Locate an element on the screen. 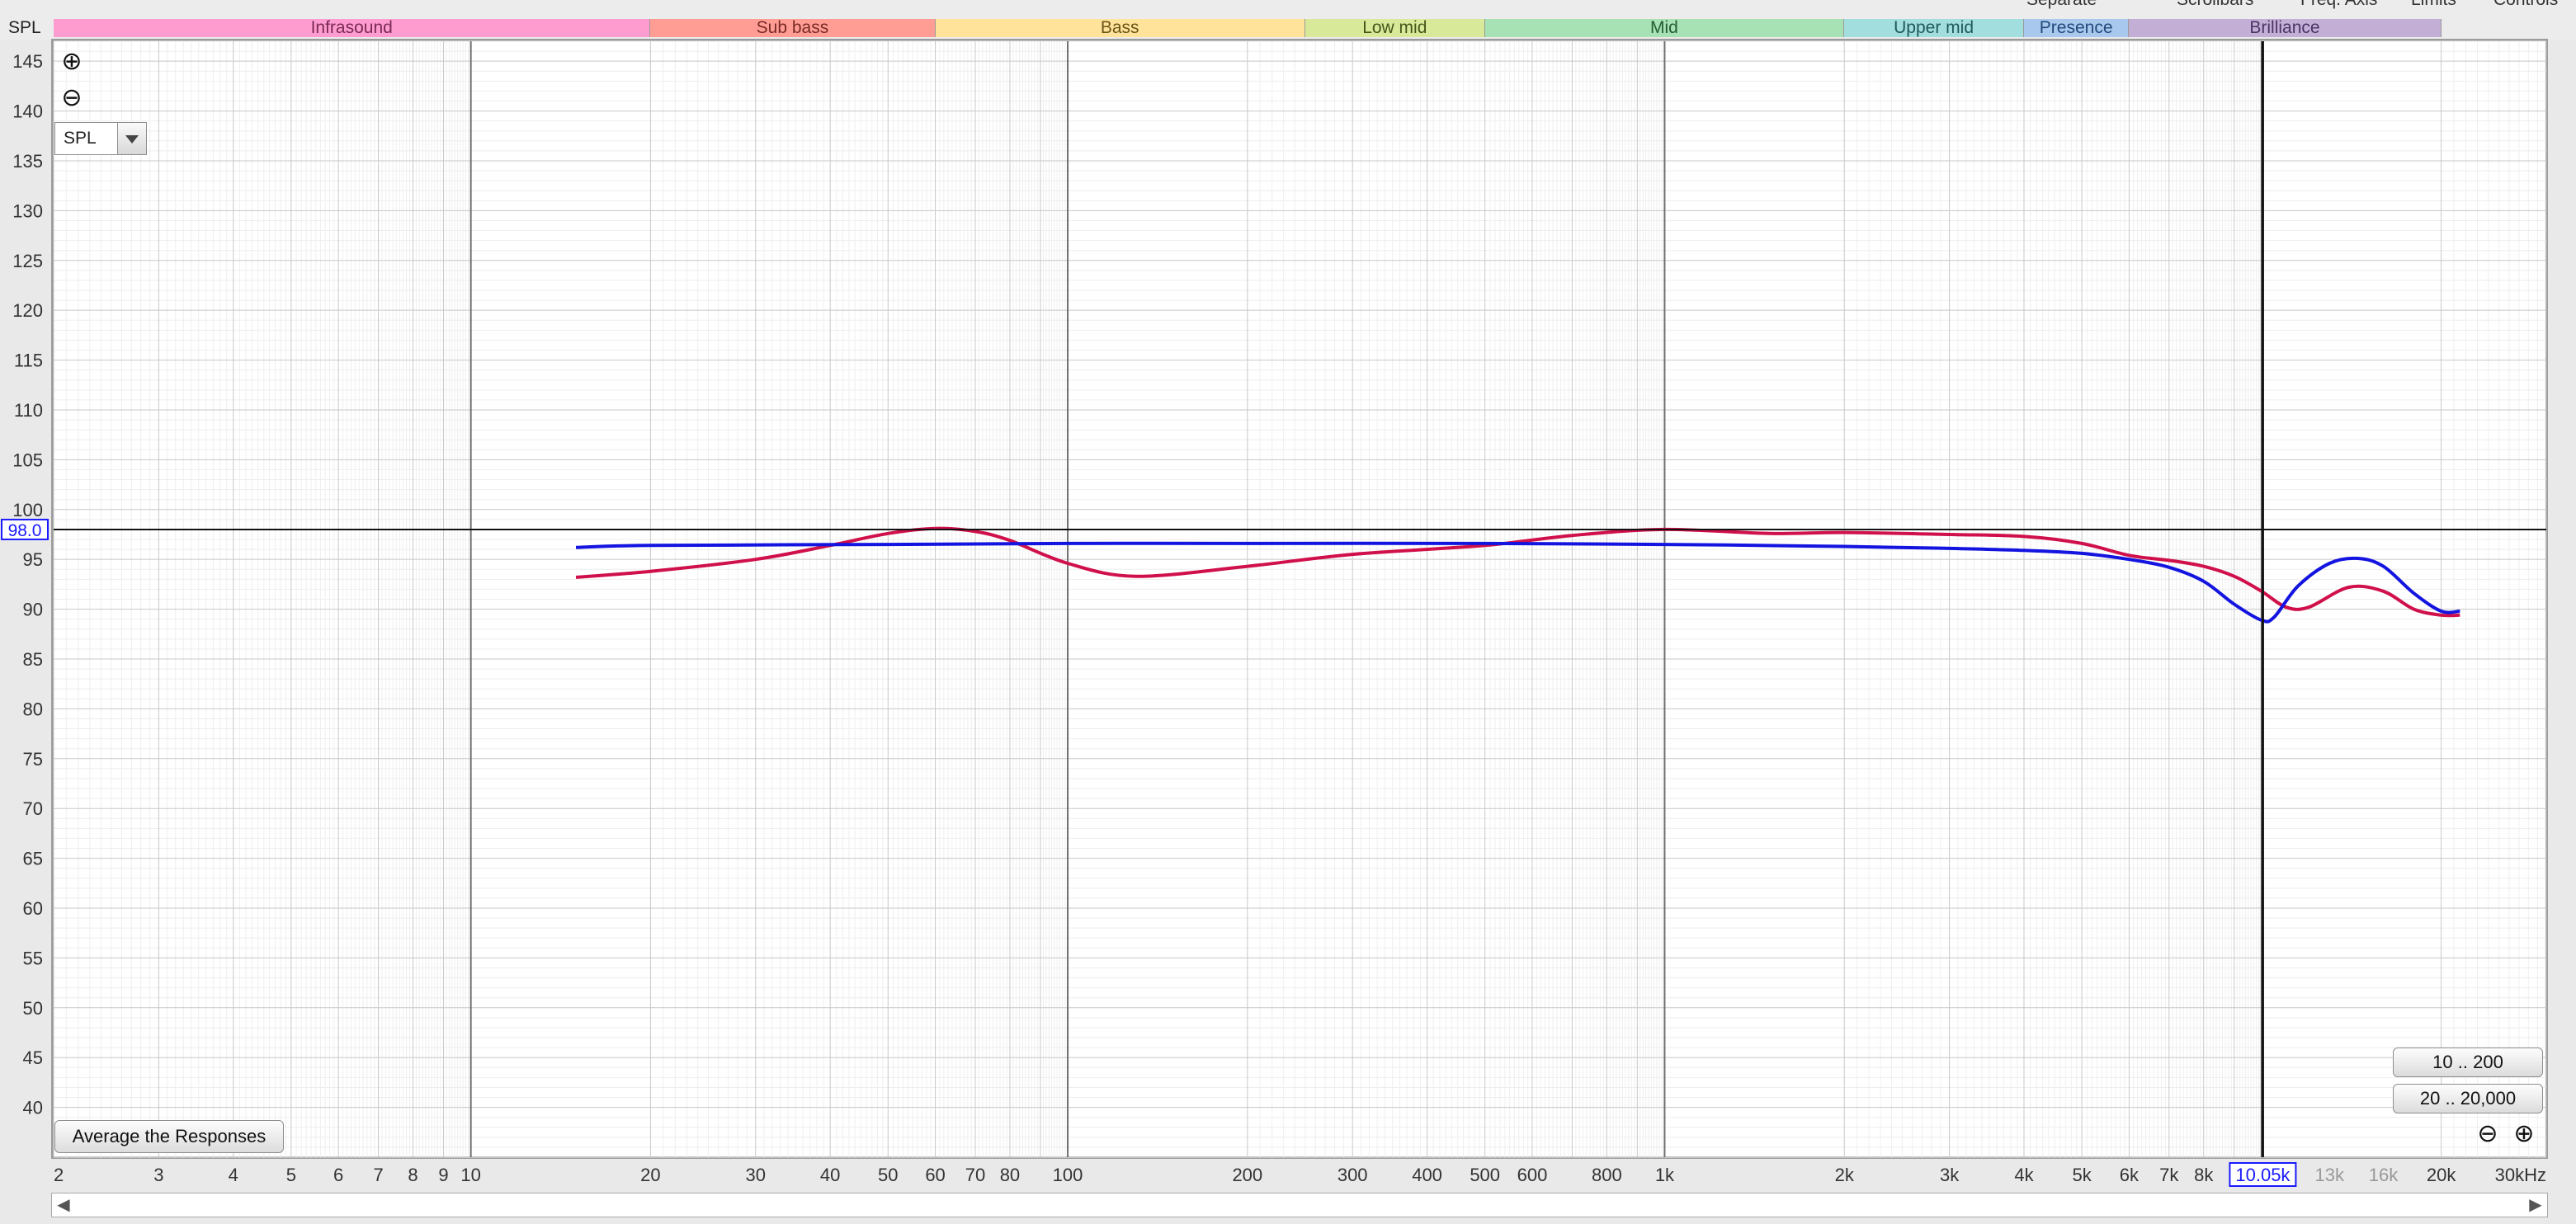  y-tick-label: 50 is located at coordinates (33, 1008).